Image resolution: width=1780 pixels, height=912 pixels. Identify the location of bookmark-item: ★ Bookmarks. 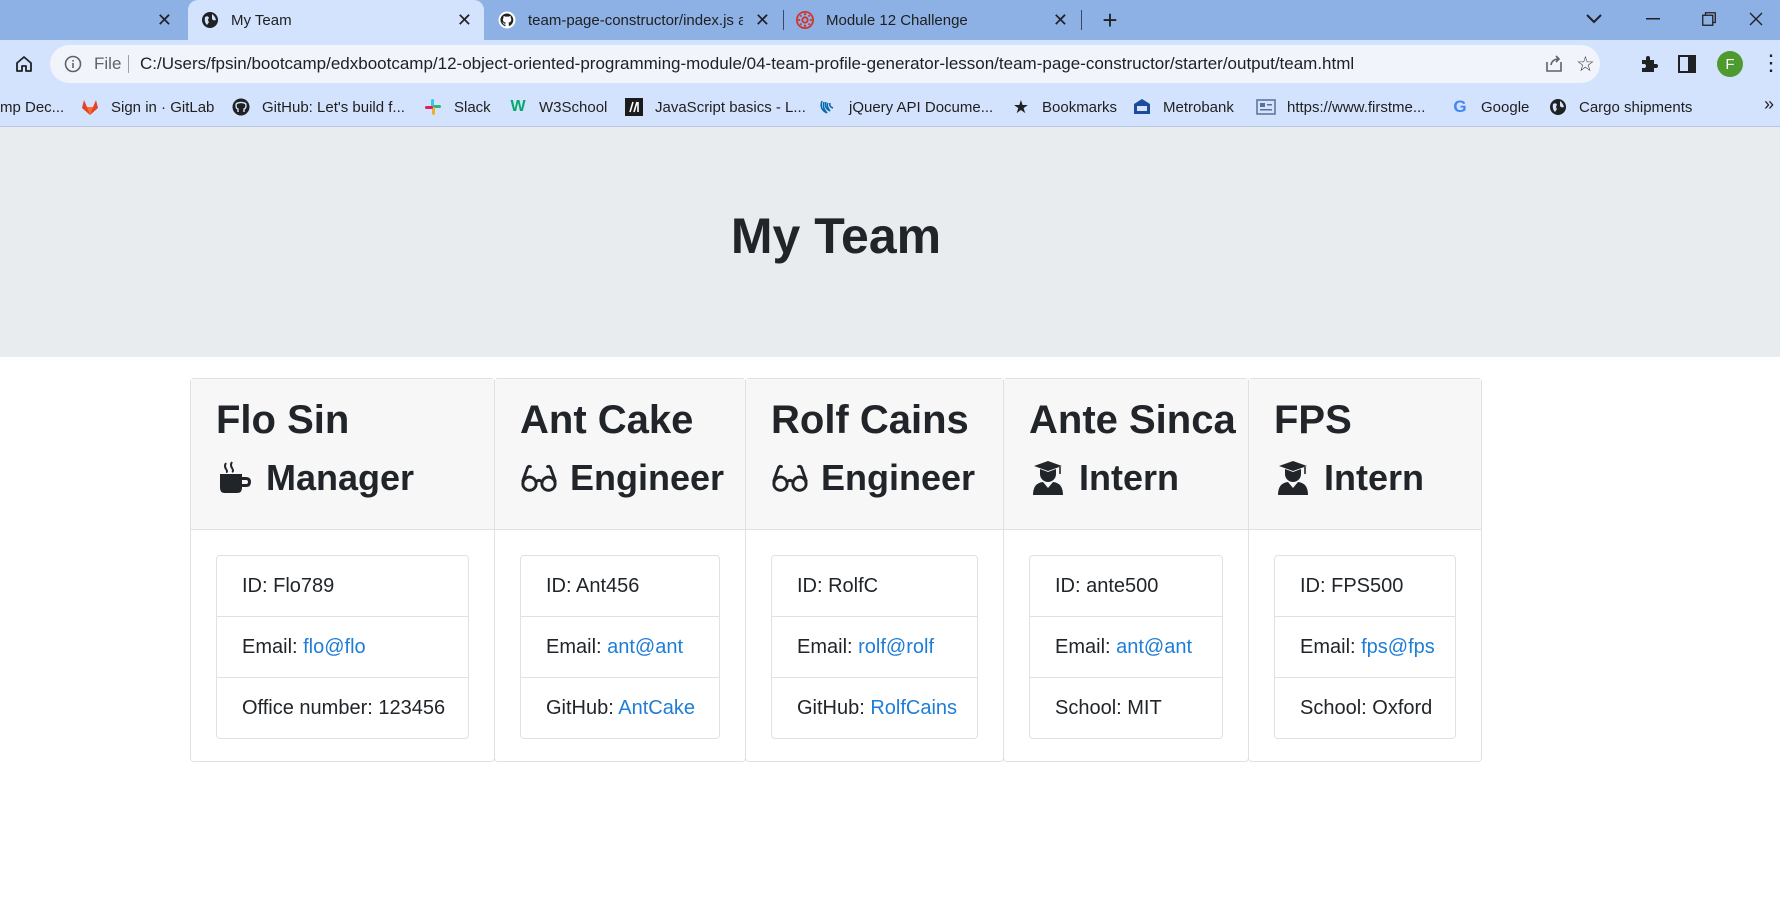
(1064, 107).